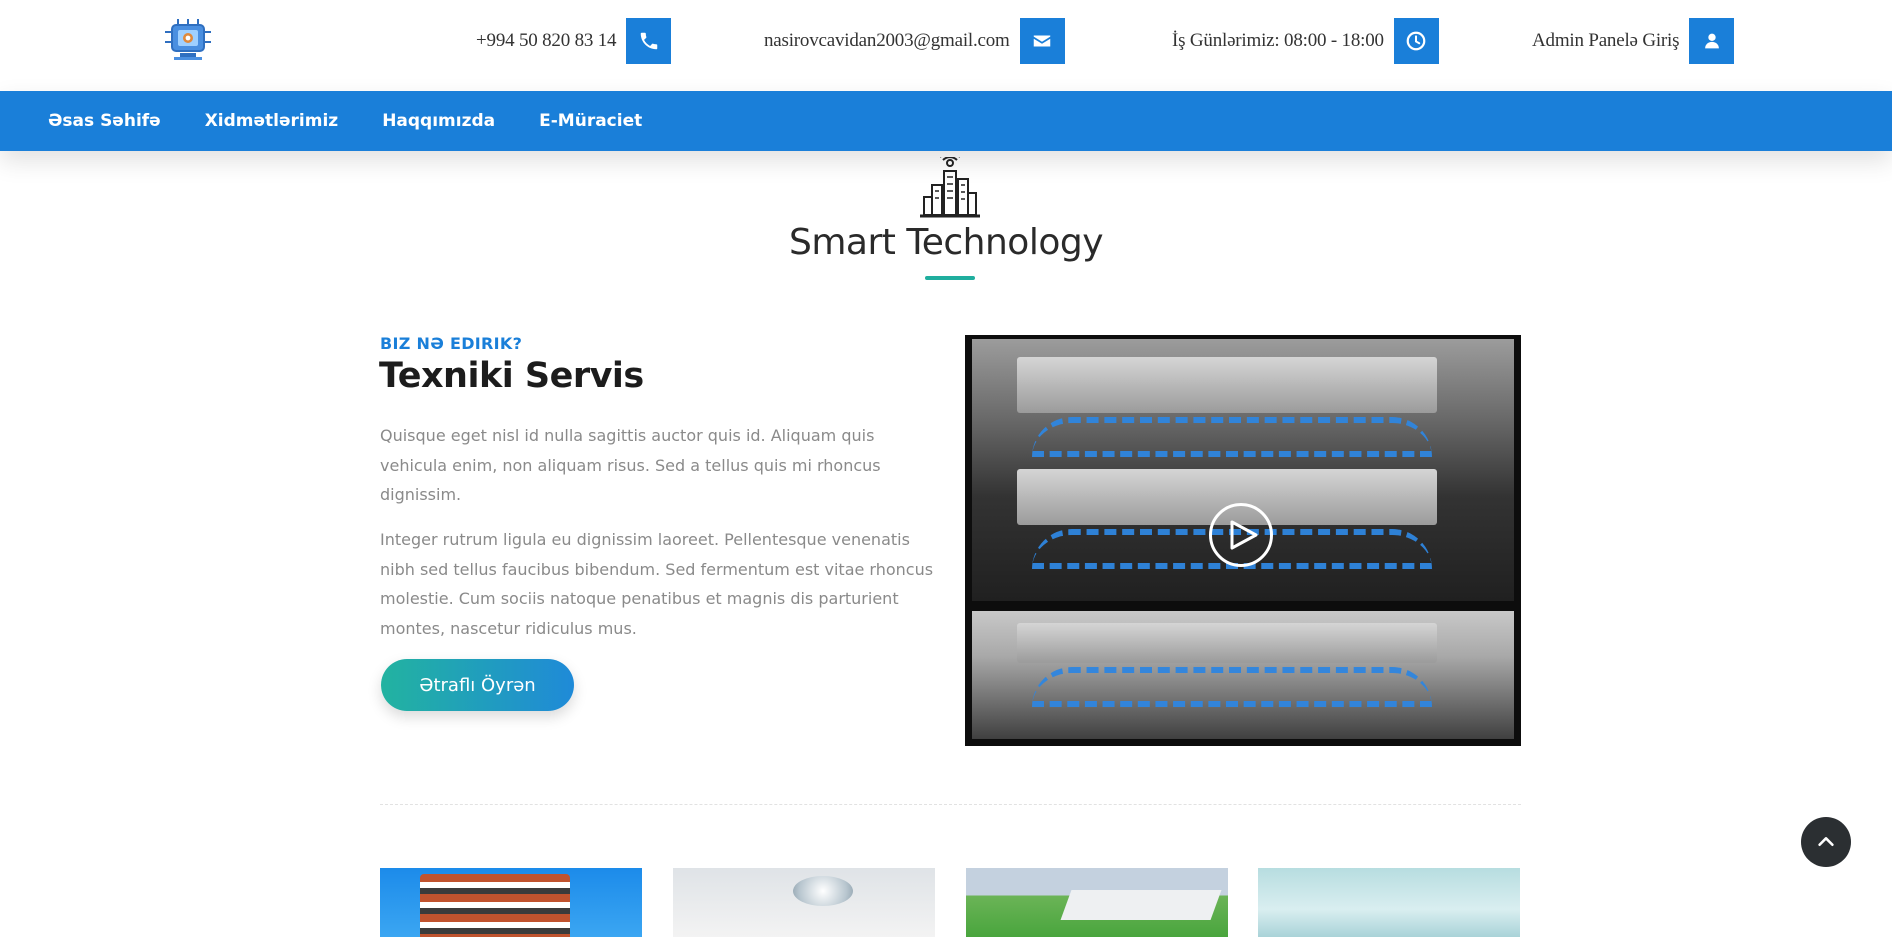 This screenshot has height=937, width=1892. I want to click on section-divider, so click(950, 804).